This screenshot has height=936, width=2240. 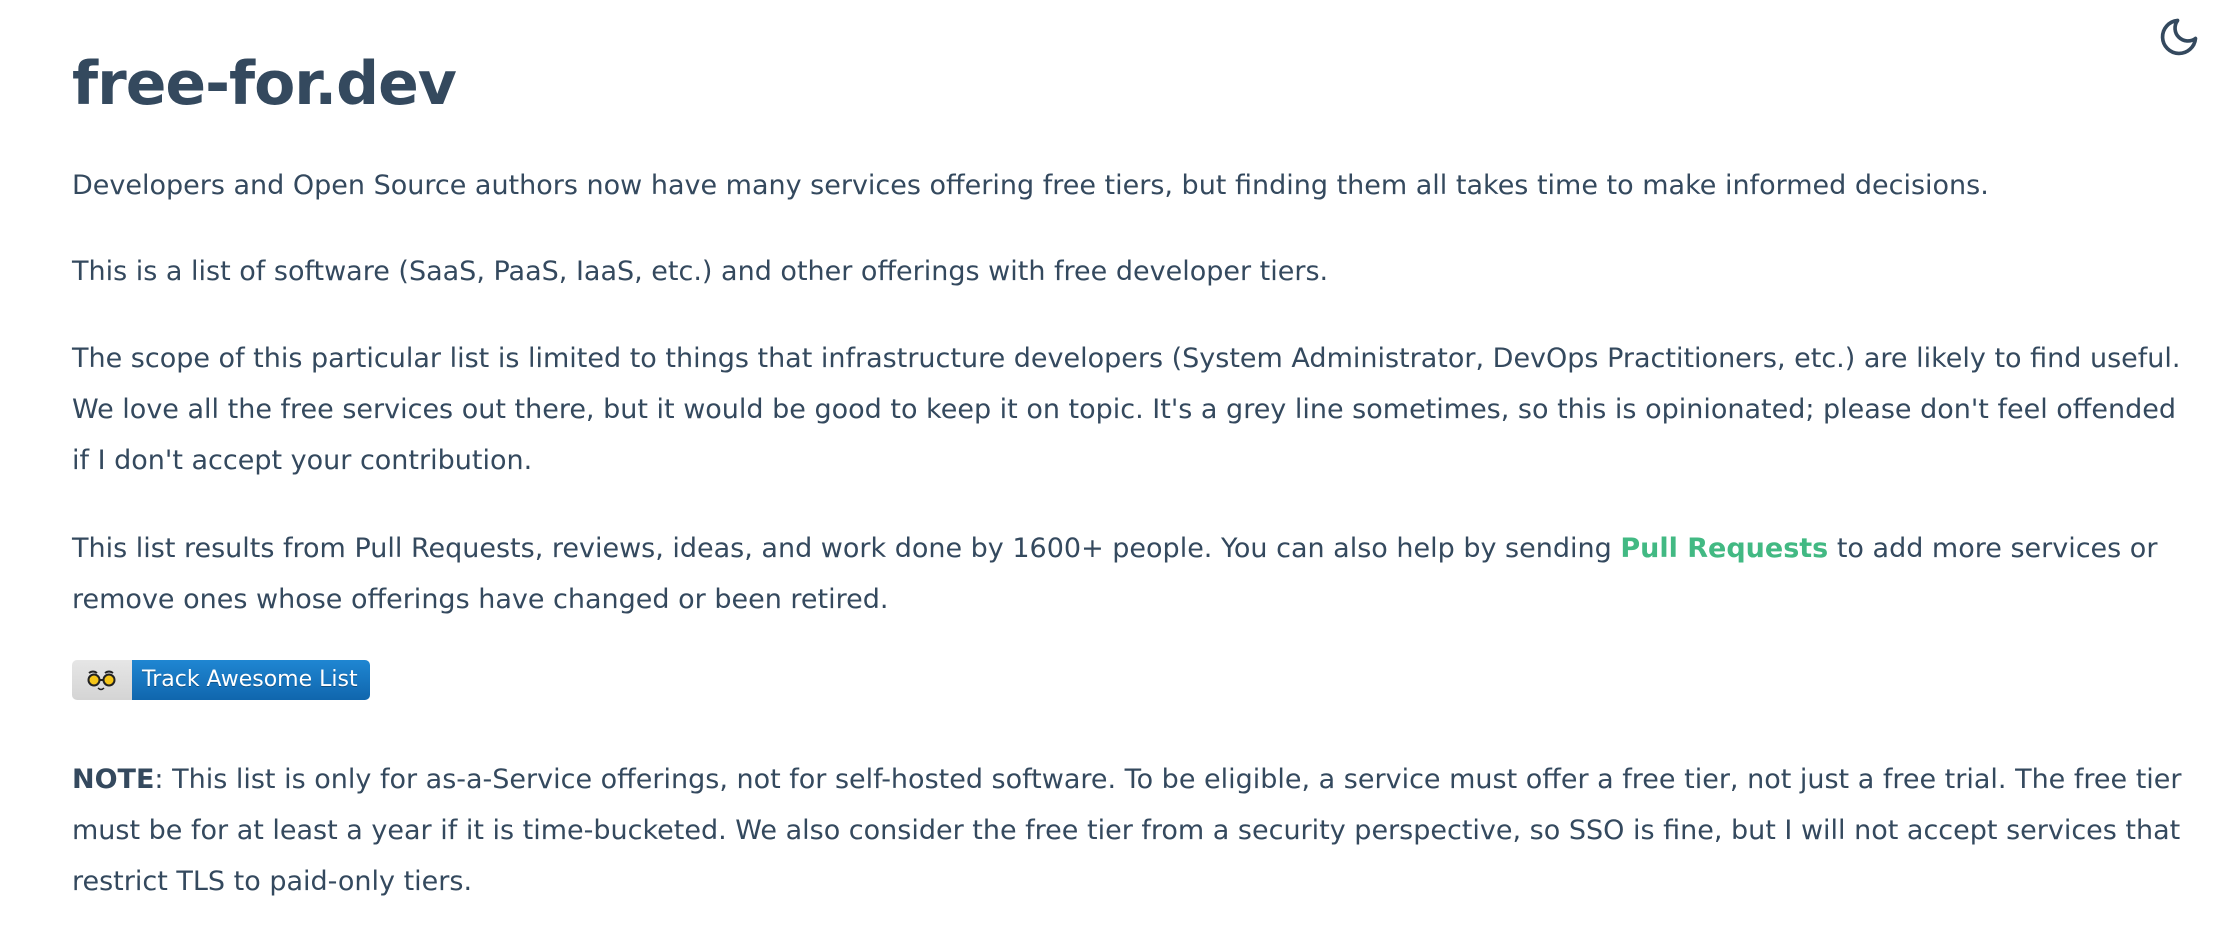 I want to click on eyeglasses-icon, so click(x=101, y=680).